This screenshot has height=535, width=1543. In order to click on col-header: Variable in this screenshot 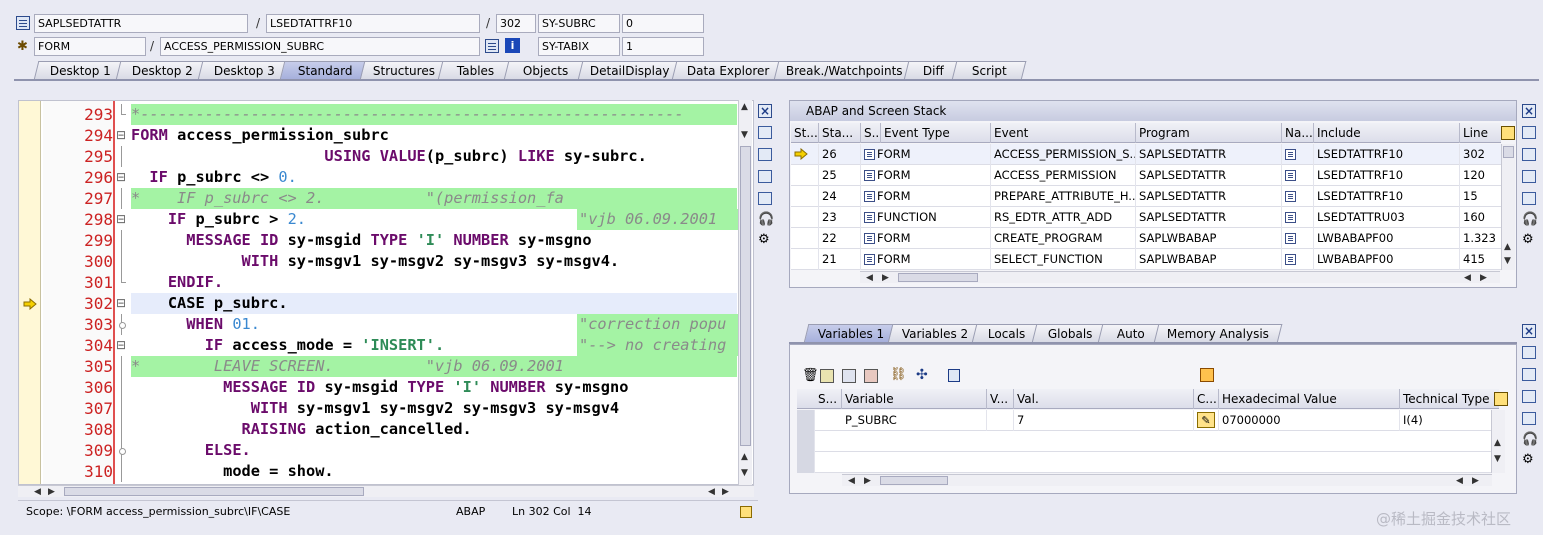, I will do `click(914, 399)`.